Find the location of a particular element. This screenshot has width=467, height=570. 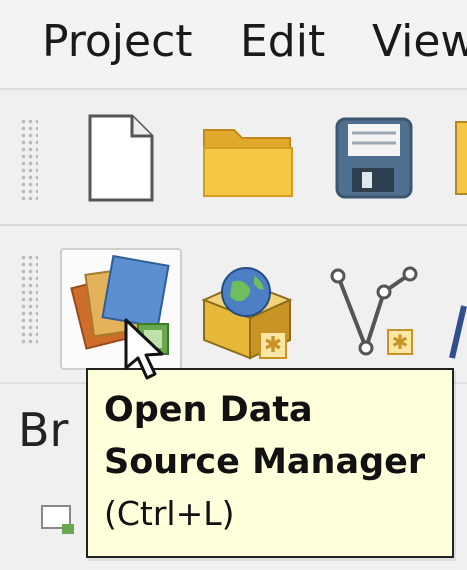

menu-project: Project is located at coordinates (117, 42).